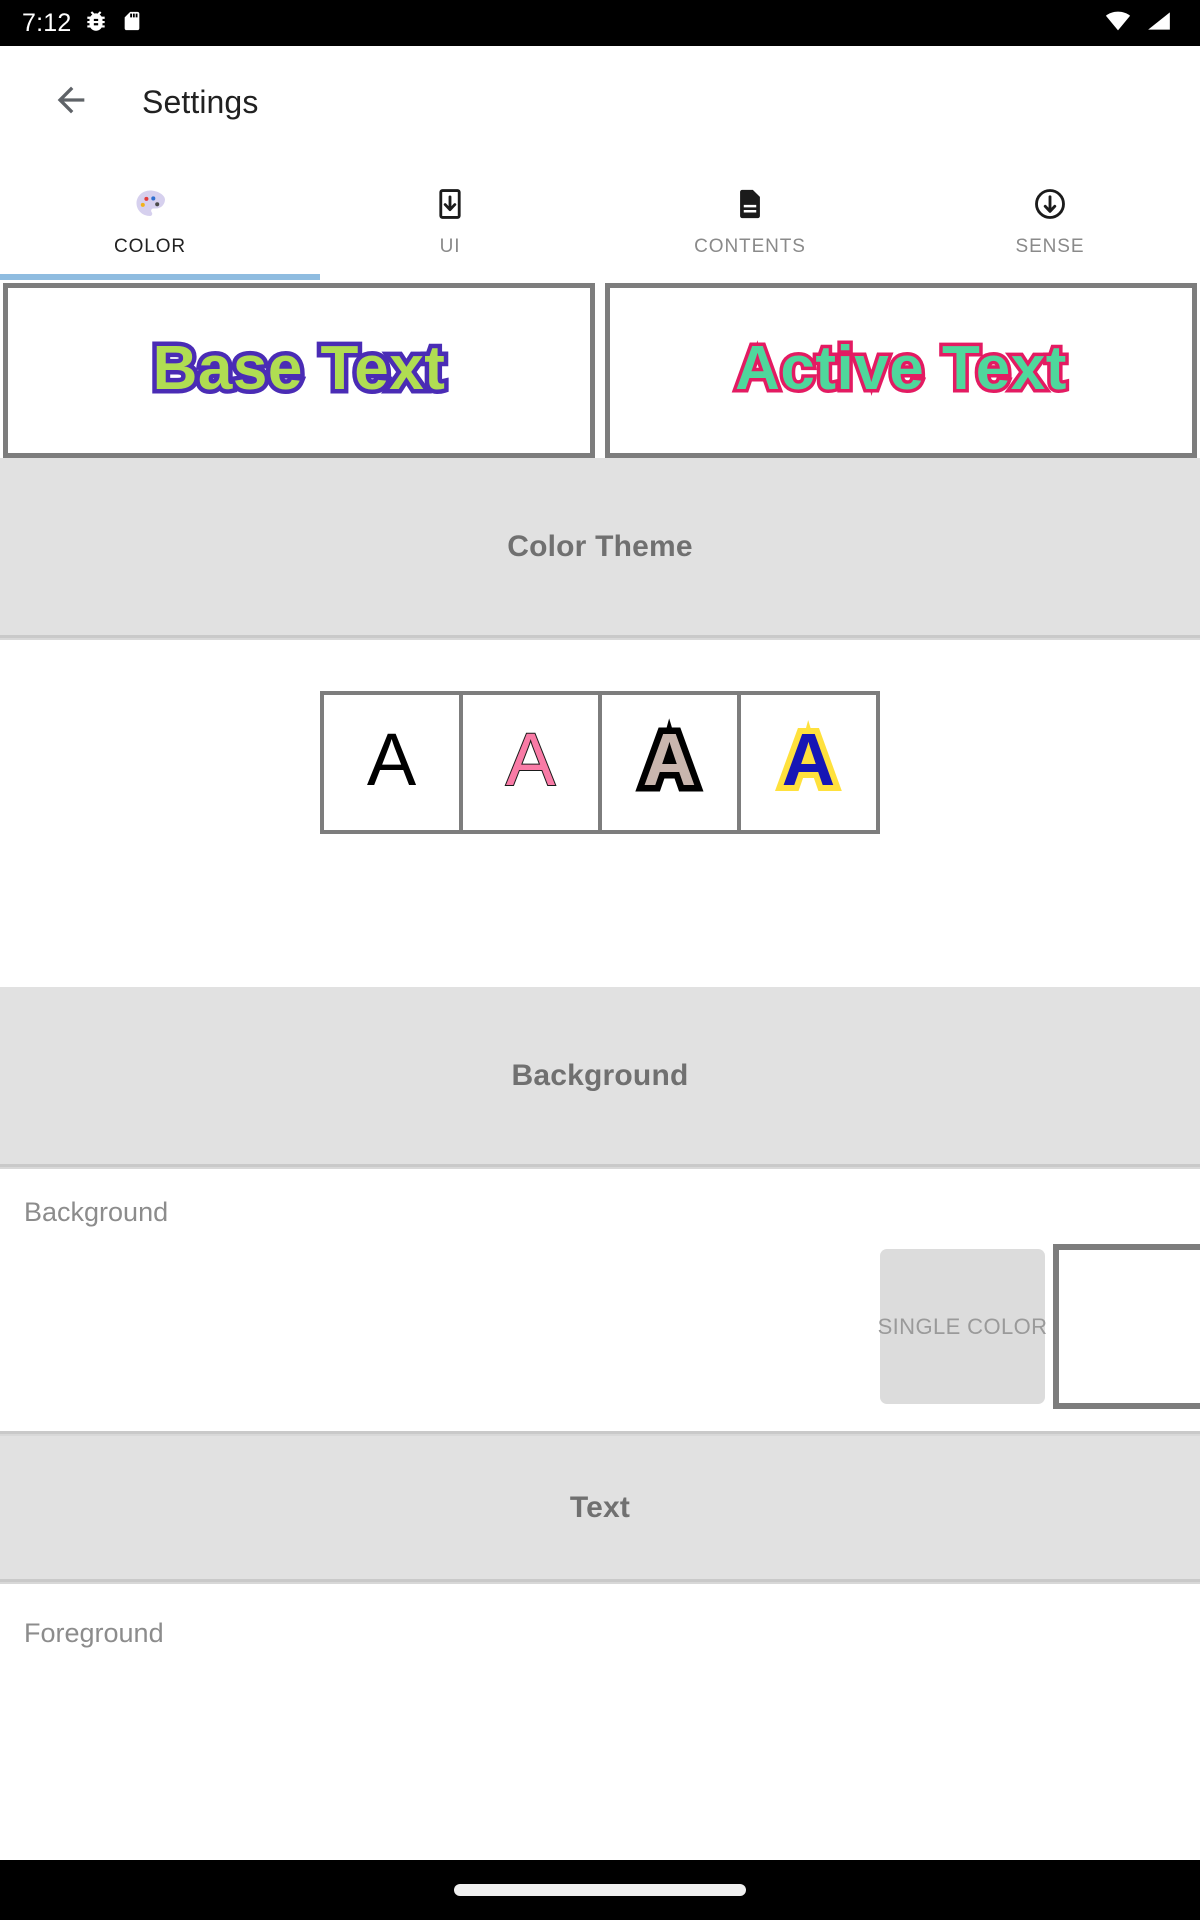 The height and width of the screenshot is (1920, 1200). I want to click on color-theme-group: A A A A, so click(600, 762).